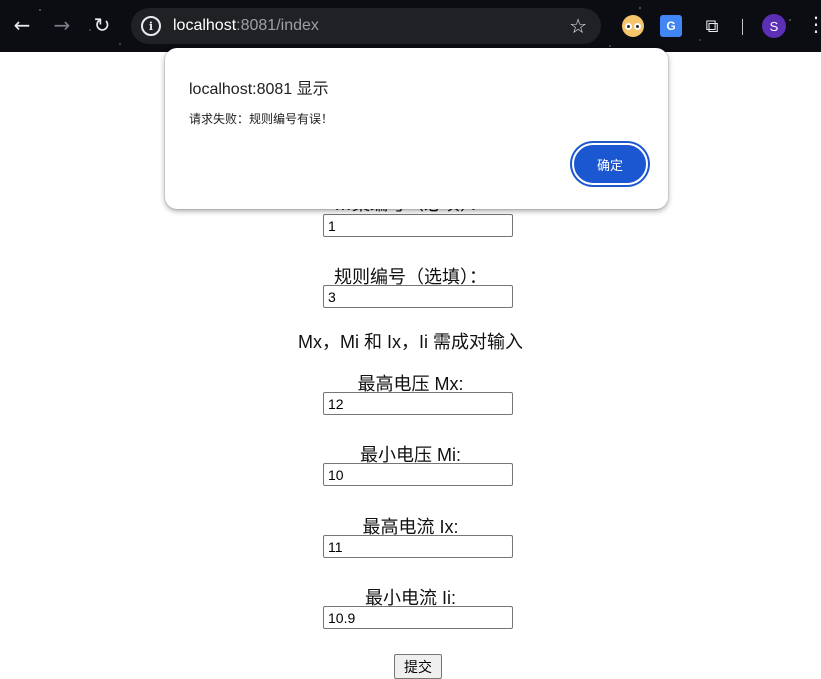 The height and width of the screenshot is (679, 821). Describe the element at coordinates (410, 342) in the screenshot. I see `pair-input-note: Mx，Mi 和 Ix，Ii 需成对输入` at that location.